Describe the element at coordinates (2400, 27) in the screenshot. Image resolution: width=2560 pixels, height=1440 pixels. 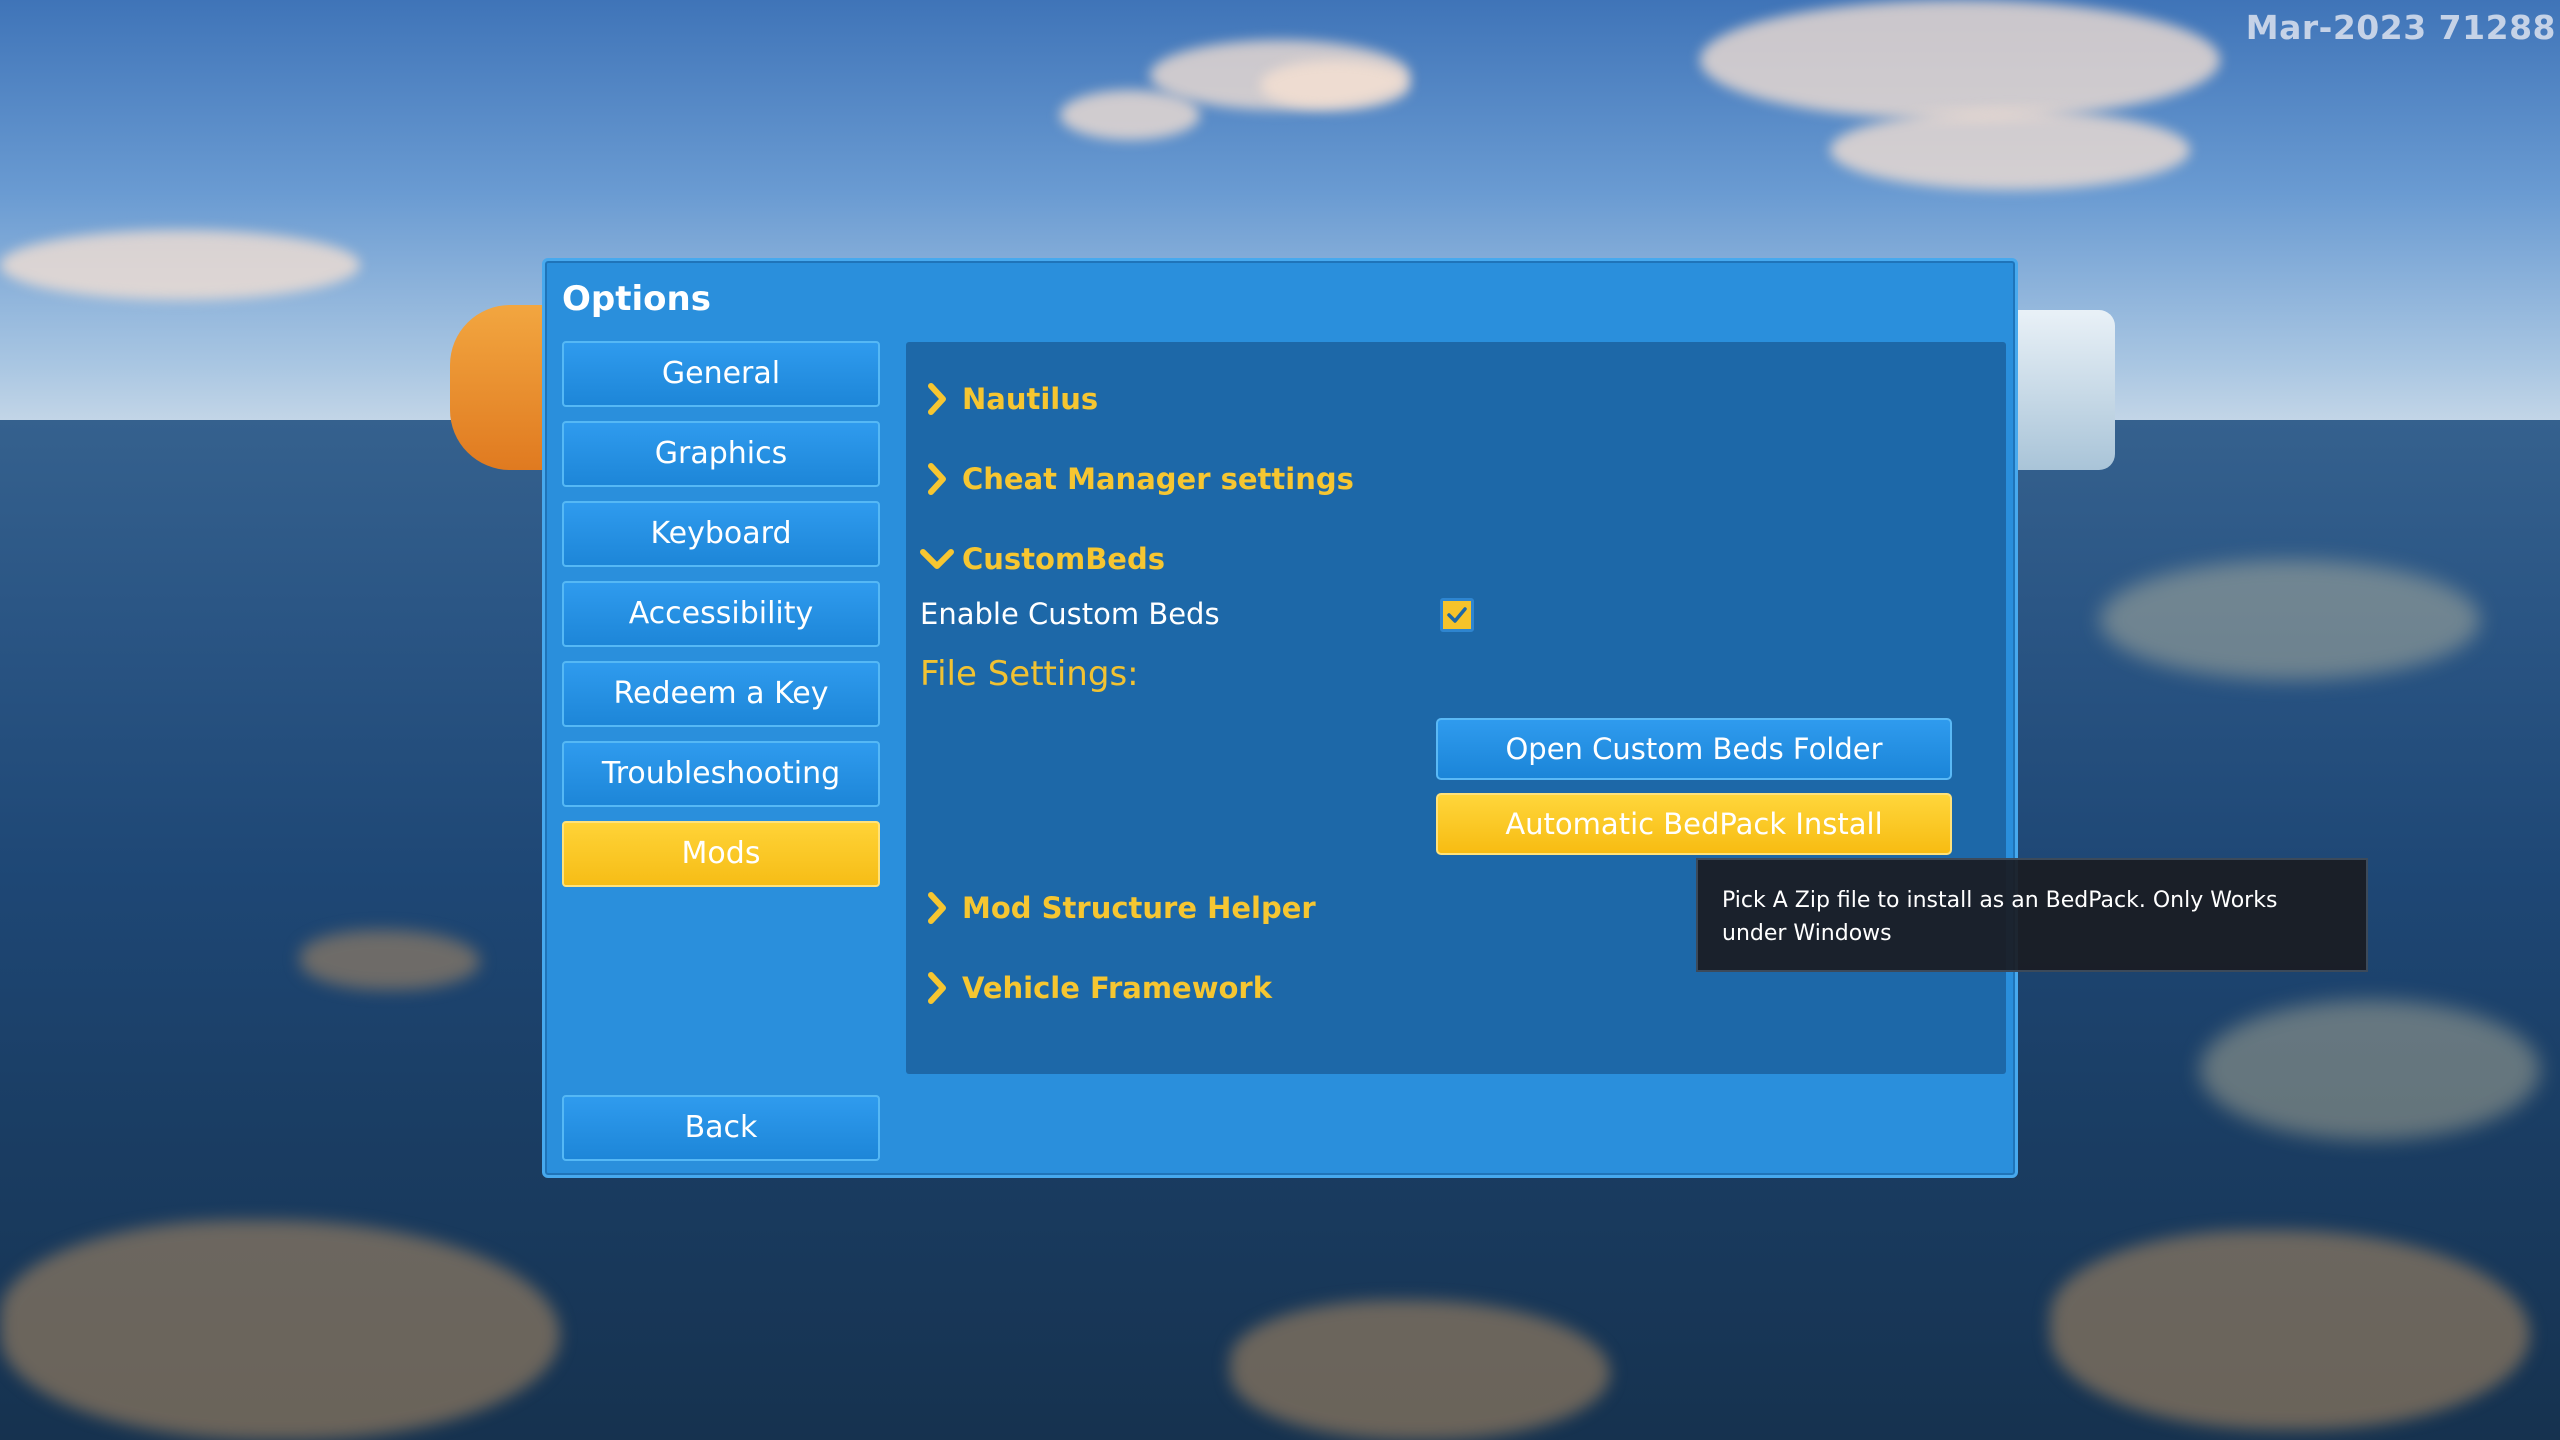
I see `build-watermark: Mar-2023 71288` at that location.